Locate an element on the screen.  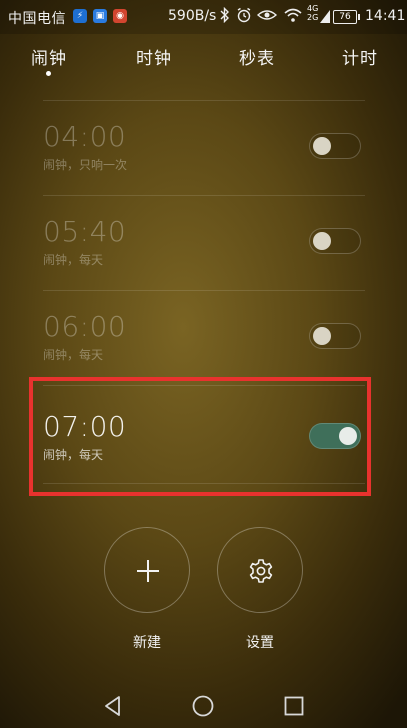
alarm-item: 05:40 闹钟，每天 is located at coordinates (204, 242).